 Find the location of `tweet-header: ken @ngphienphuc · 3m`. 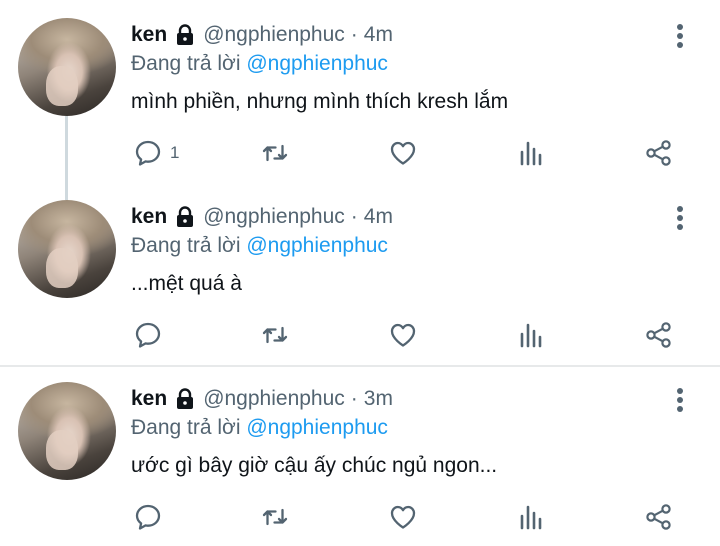

tweet-header: ken @ngphienphuc · 3m is located at coordinates (262, 399).